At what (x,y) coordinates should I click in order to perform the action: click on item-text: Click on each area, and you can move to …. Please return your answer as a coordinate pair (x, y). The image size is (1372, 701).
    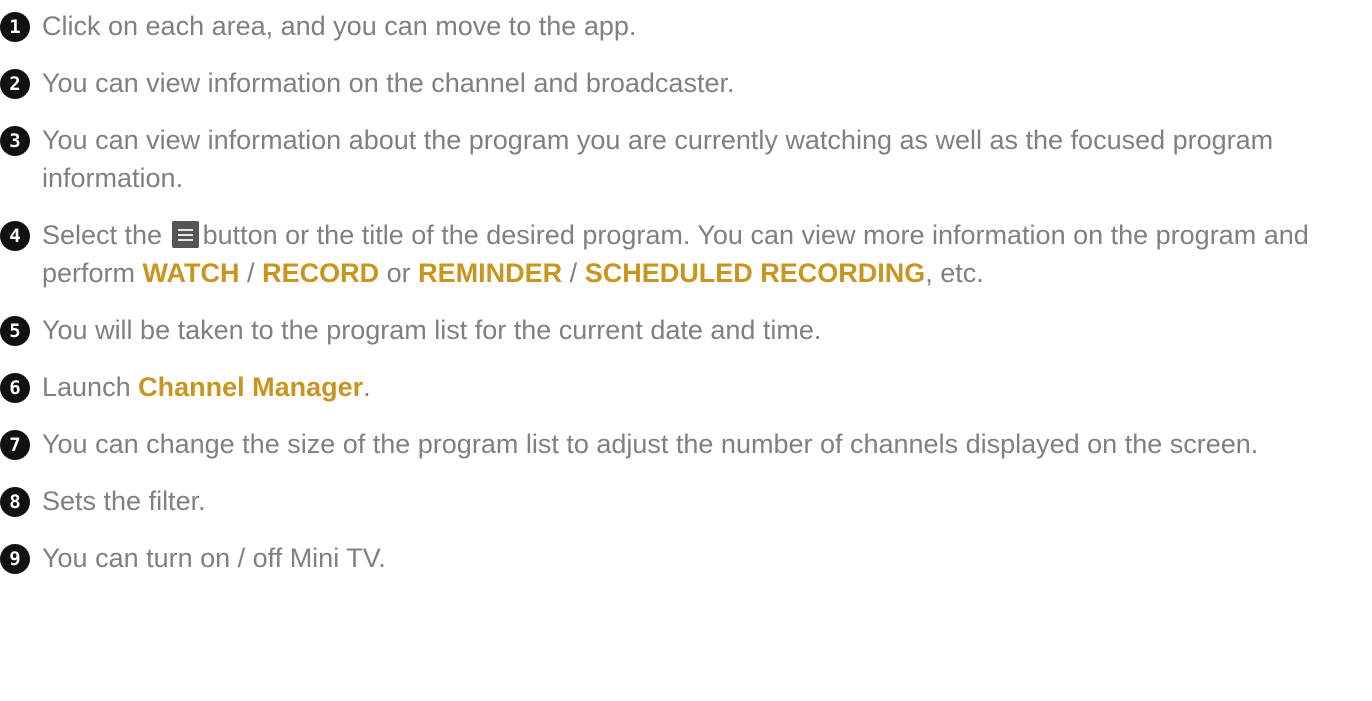
    Looking at the image, I should click on (339, 26).